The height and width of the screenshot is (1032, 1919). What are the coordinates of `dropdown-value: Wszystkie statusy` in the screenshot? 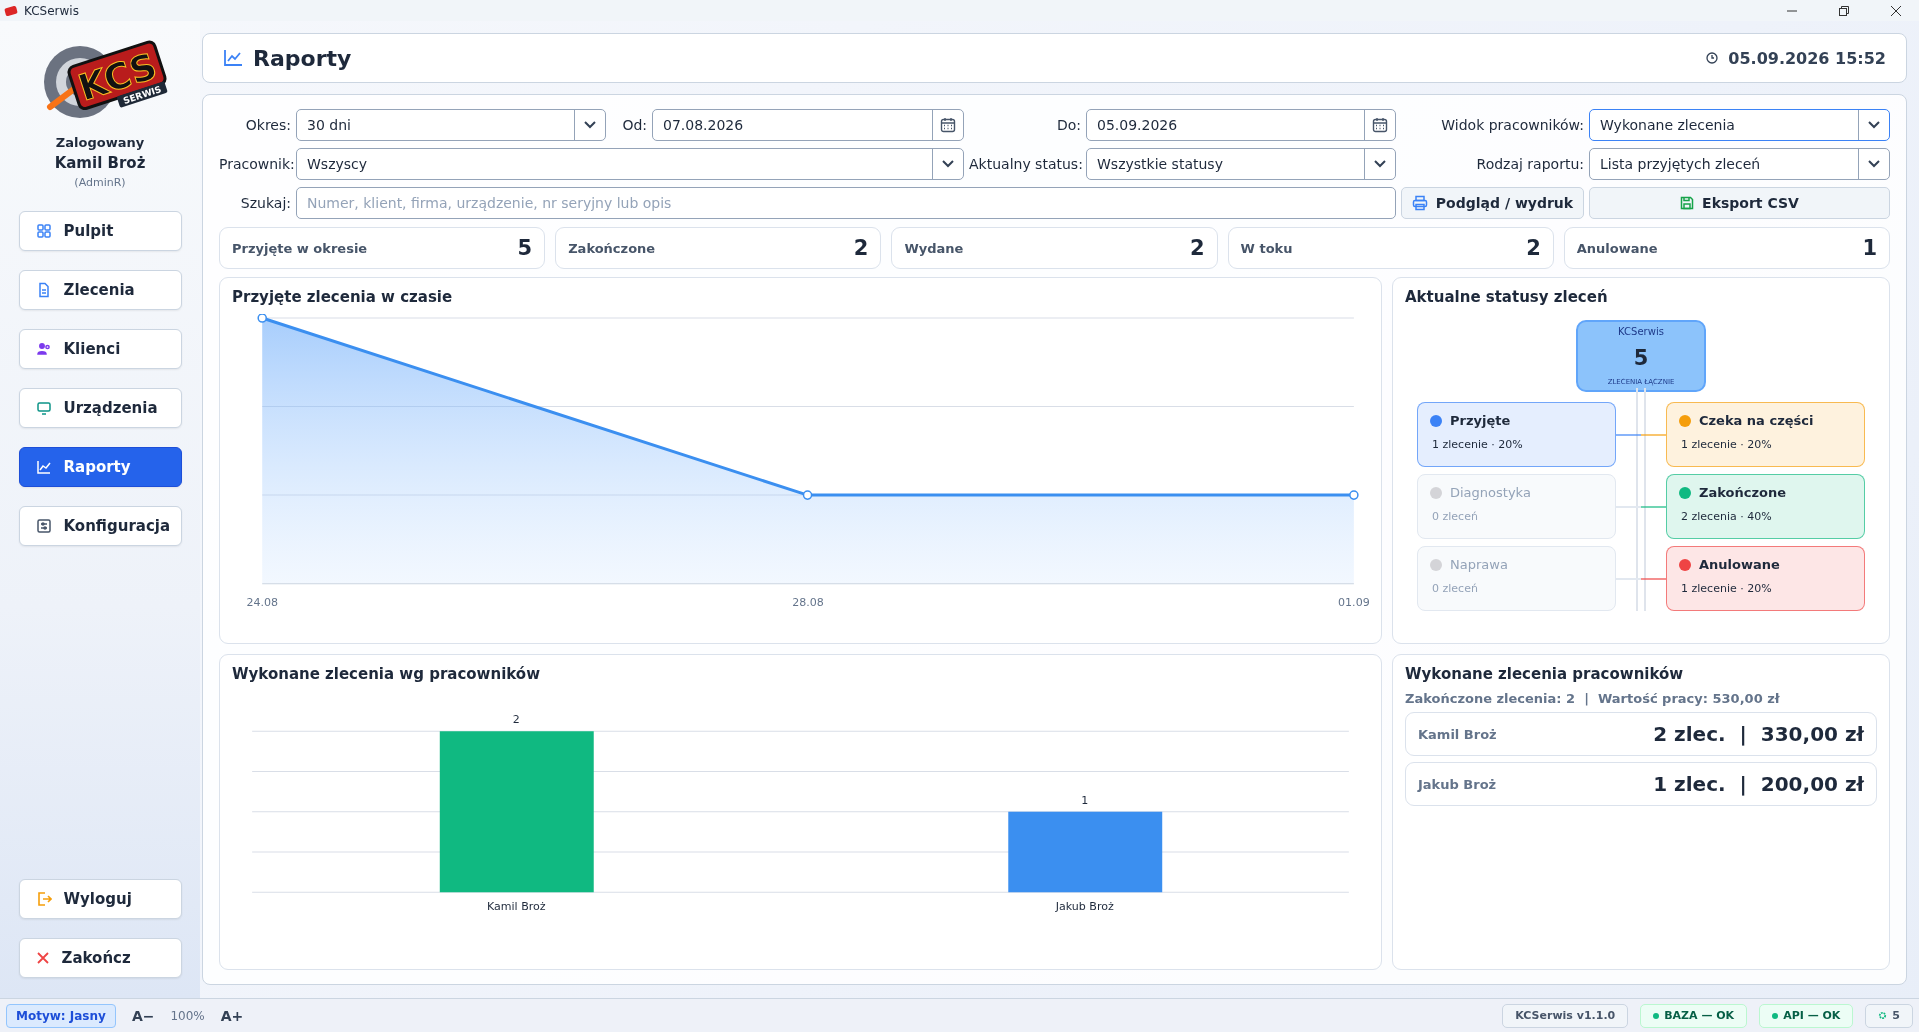 It's located at (1160, 164).